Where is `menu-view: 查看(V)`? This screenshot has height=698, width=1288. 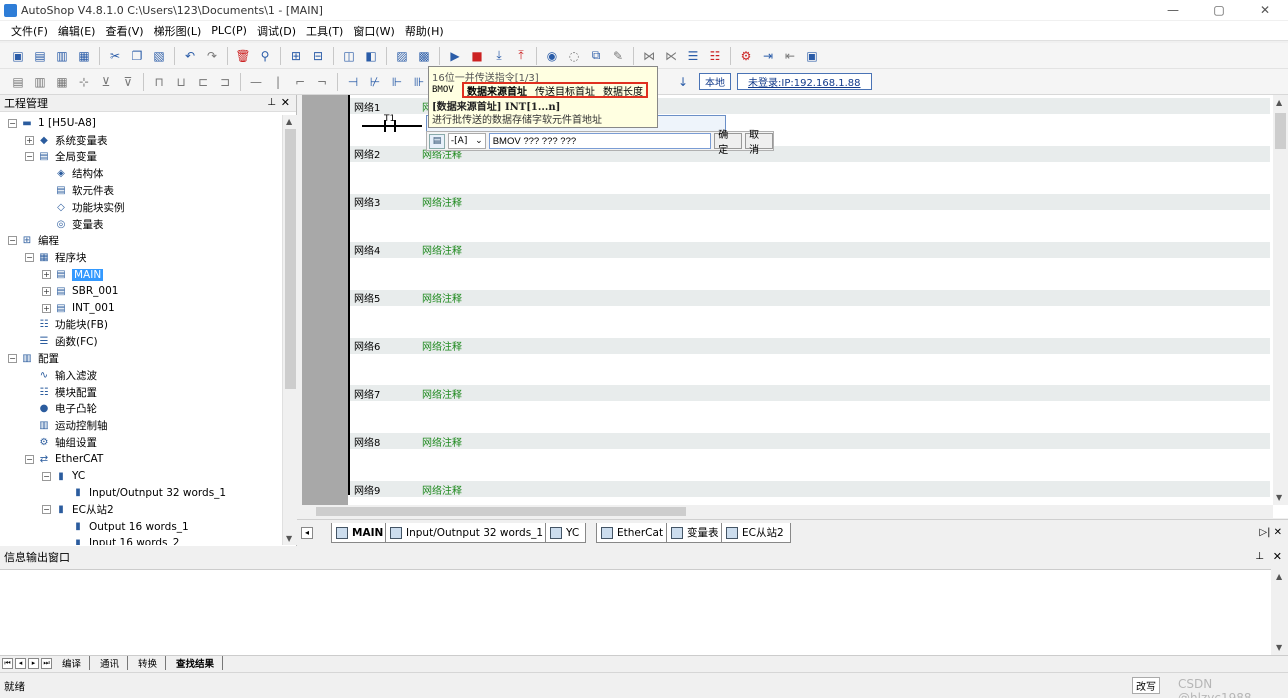
menu-view: 查看(V) is located at coordinates (124, 31).